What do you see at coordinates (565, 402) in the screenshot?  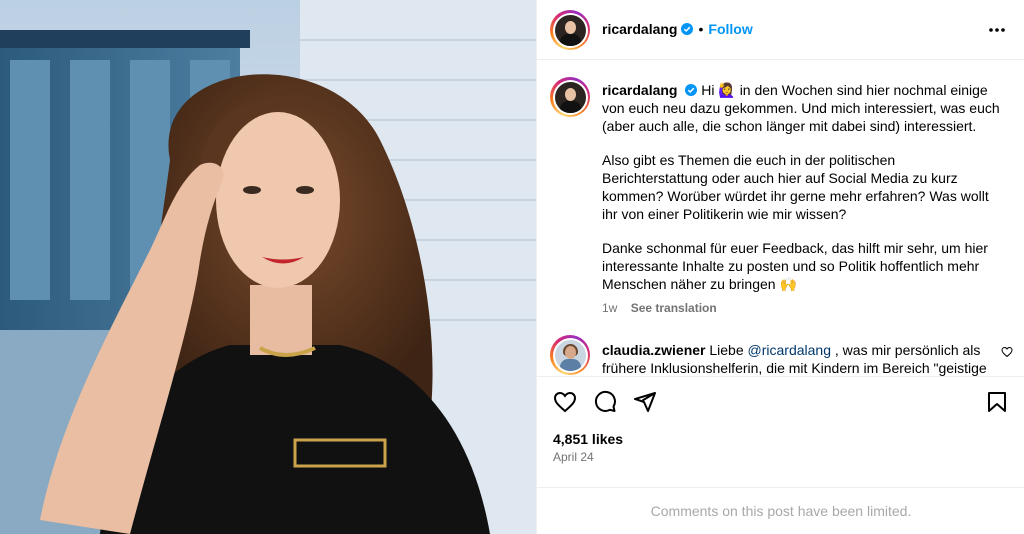 I see `like-heart-icon` at bounding box center [565, 402].